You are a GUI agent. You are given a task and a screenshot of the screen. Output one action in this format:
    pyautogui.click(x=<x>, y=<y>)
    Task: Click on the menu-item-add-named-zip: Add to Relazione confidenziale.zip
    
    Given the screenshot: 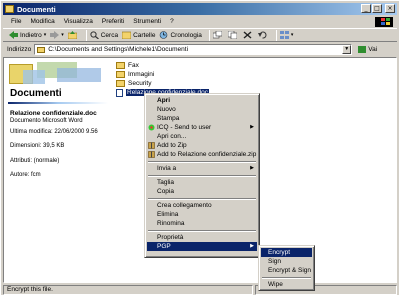 What is the action you would take?
    pyautogui.click(x=202, y=154)
    